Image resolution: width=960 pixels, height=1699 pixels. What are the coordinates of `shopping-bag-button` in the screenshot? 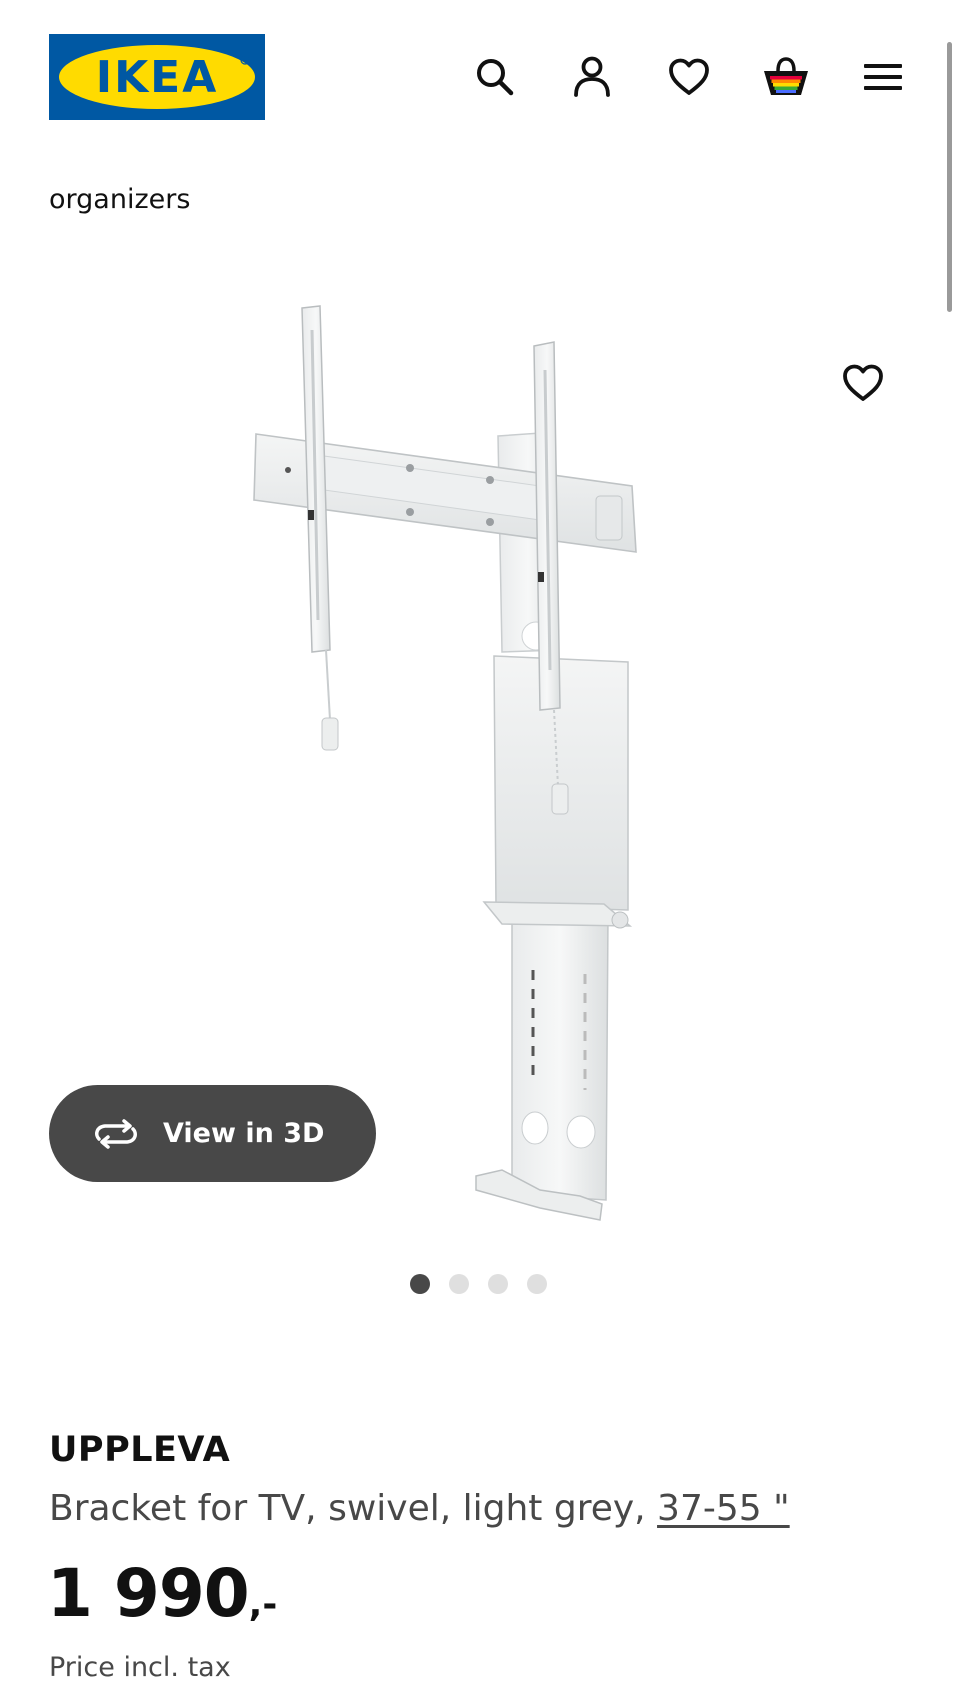 It's located at (786, 77).